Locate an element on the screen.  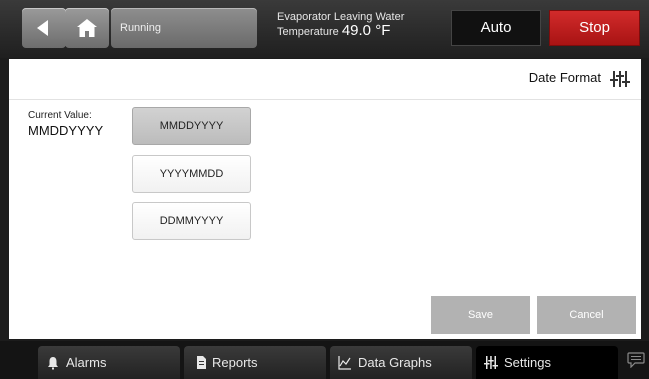
page-title: Date Format is located at coordinates (564, 77).